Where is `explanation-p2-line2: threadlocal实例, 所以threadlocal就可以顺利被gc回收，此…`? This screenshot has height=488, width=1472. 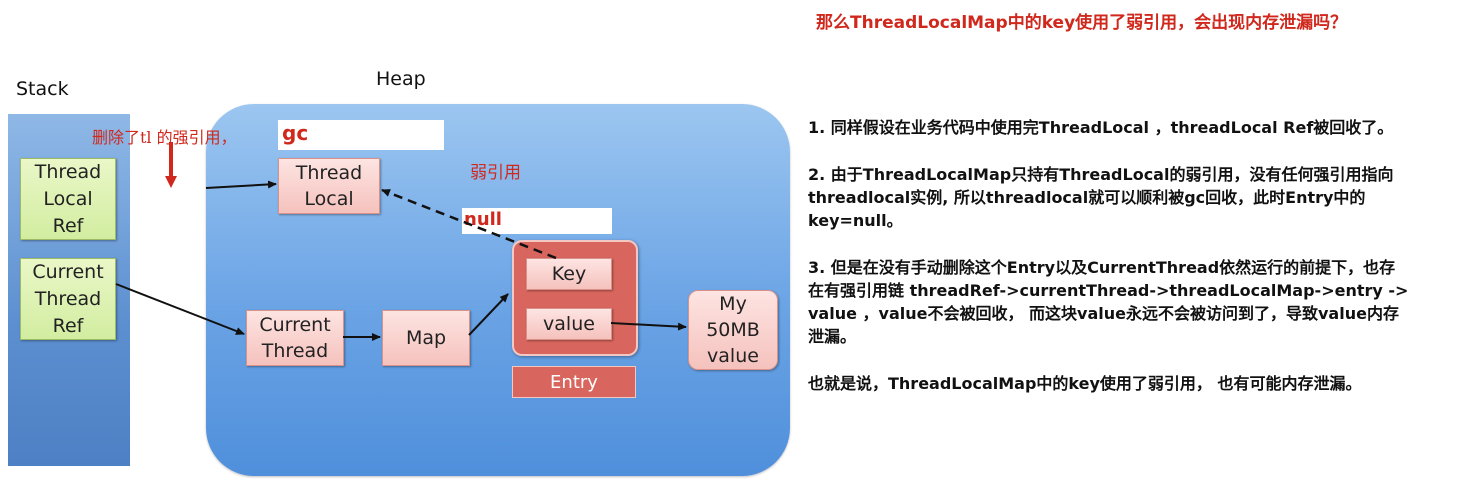
explanation-p2-line2: threadlocal实例, 所以threadlocal就可以顺利被gc回收，此… is located at coordinates (1087, 197).